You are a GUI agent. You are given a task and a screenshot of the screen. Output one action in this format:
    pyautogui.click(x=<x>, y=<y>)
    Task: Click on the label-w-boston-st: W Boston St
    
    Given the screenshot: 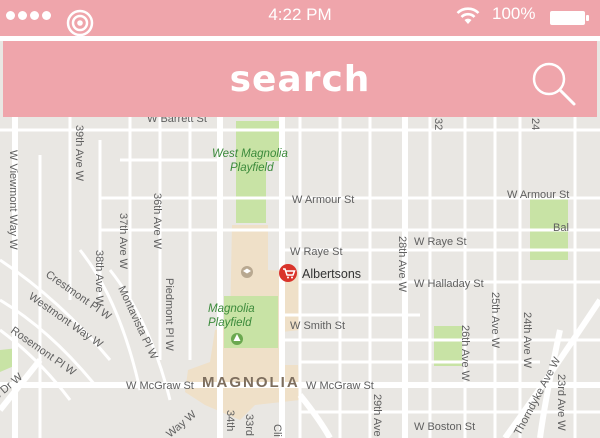 What is the action you would take?
    pyautogui.click(x=444, y=427)
    